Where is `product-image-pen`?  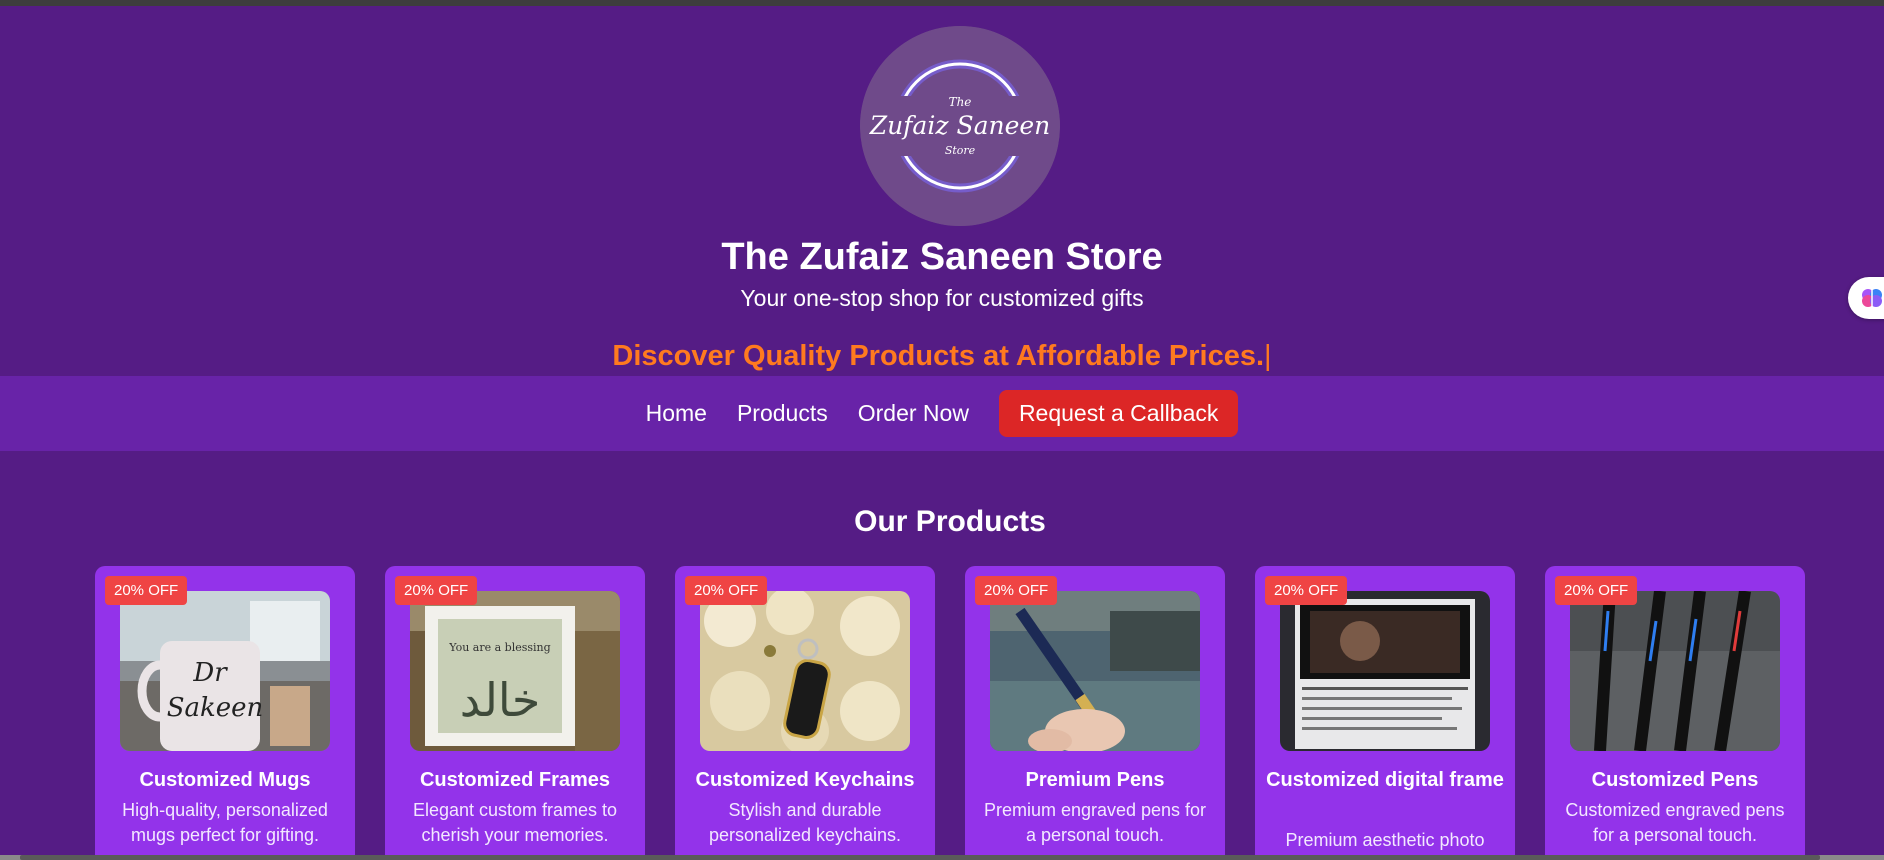 product-image-pen is located at coordinates (1095, 671).